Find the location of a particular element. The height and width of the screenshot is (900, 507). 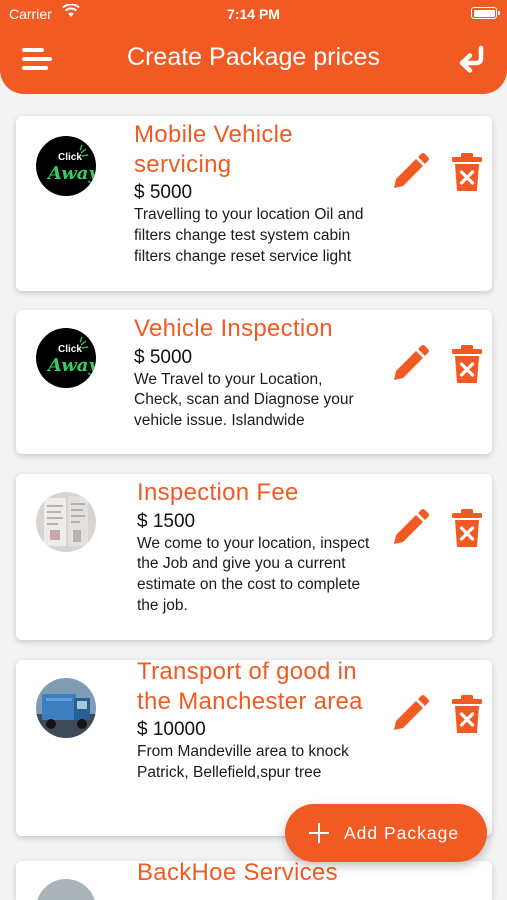

plus-icon is located at coordinates (319, 833).